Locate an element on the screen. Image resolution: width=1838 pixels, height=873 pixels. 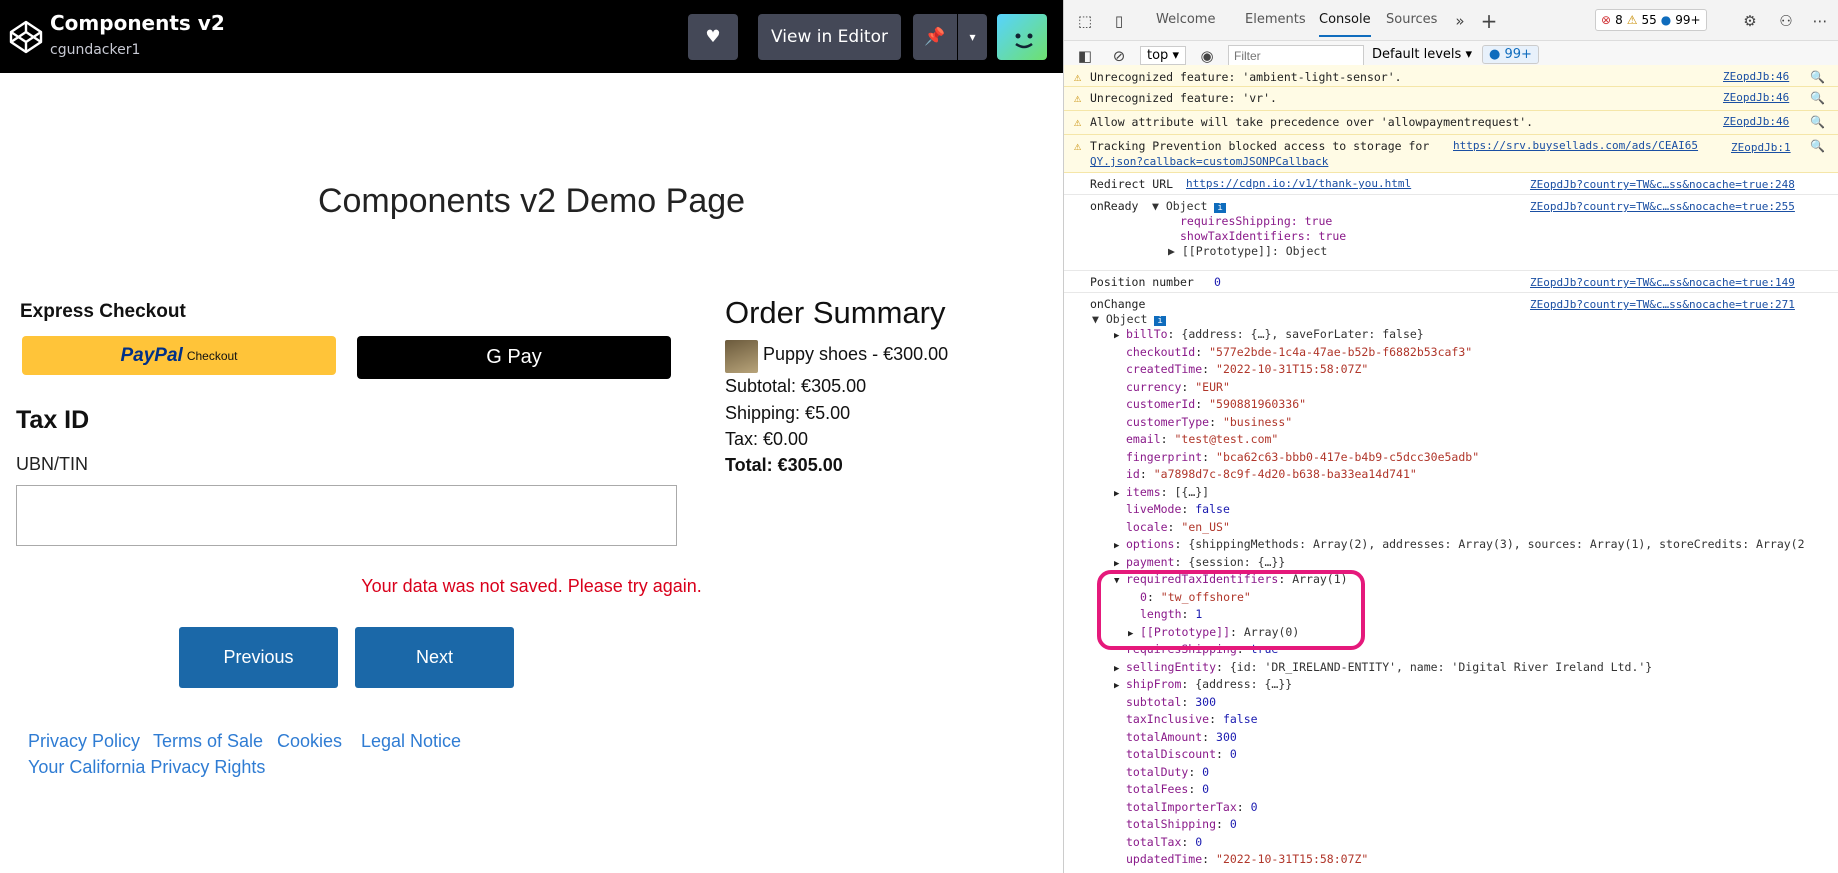
tab-welcome: Welcome is located at coordinates (1185, 19).